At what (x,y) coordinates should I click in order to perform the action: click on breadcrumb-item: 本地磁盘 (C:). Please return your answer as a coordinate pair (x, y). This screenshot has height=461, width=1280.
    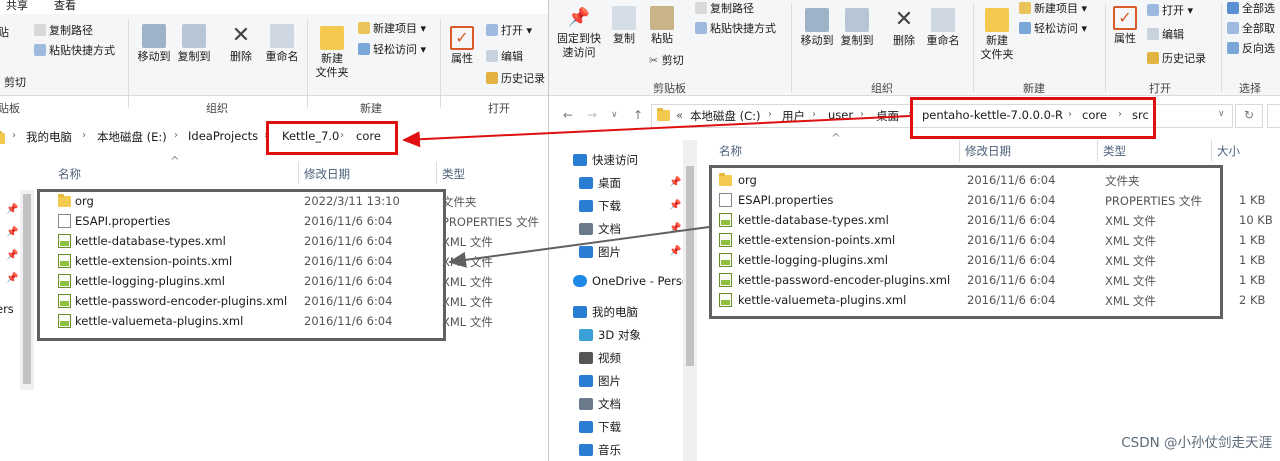
    Looking at the image, I should click on (725, 116).